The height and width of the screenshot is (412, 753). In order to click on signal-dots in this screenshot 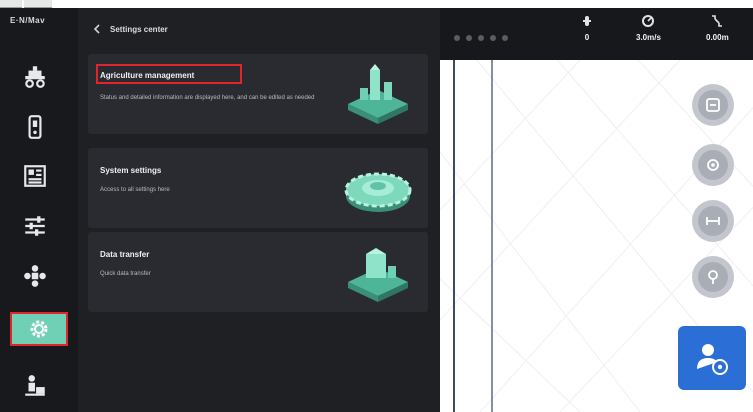, I will do `click(481, 38)`.